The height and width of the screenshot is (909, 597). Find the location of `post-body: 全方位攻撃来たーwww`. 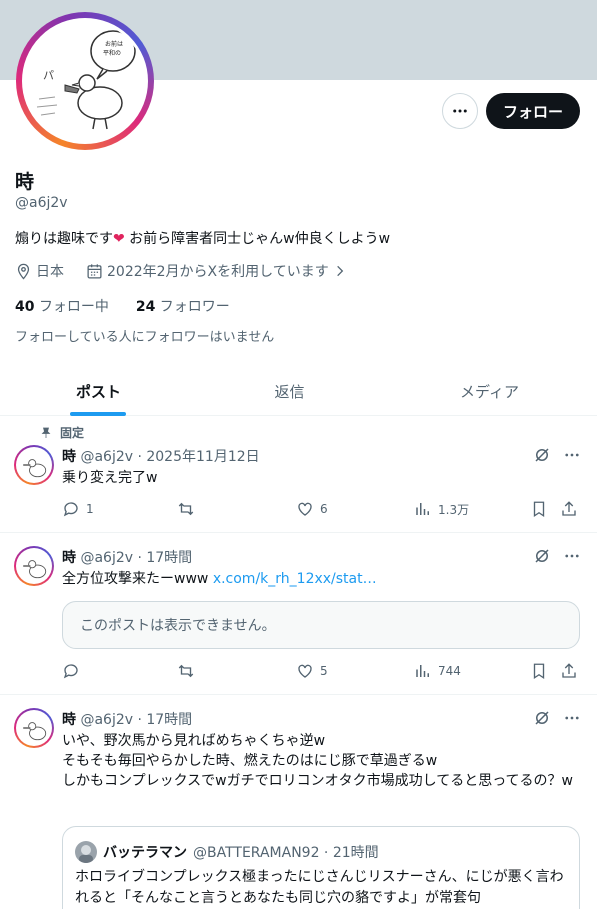

post-body: 全方位攻撃来たーwww is located at coordinates (137, 579).